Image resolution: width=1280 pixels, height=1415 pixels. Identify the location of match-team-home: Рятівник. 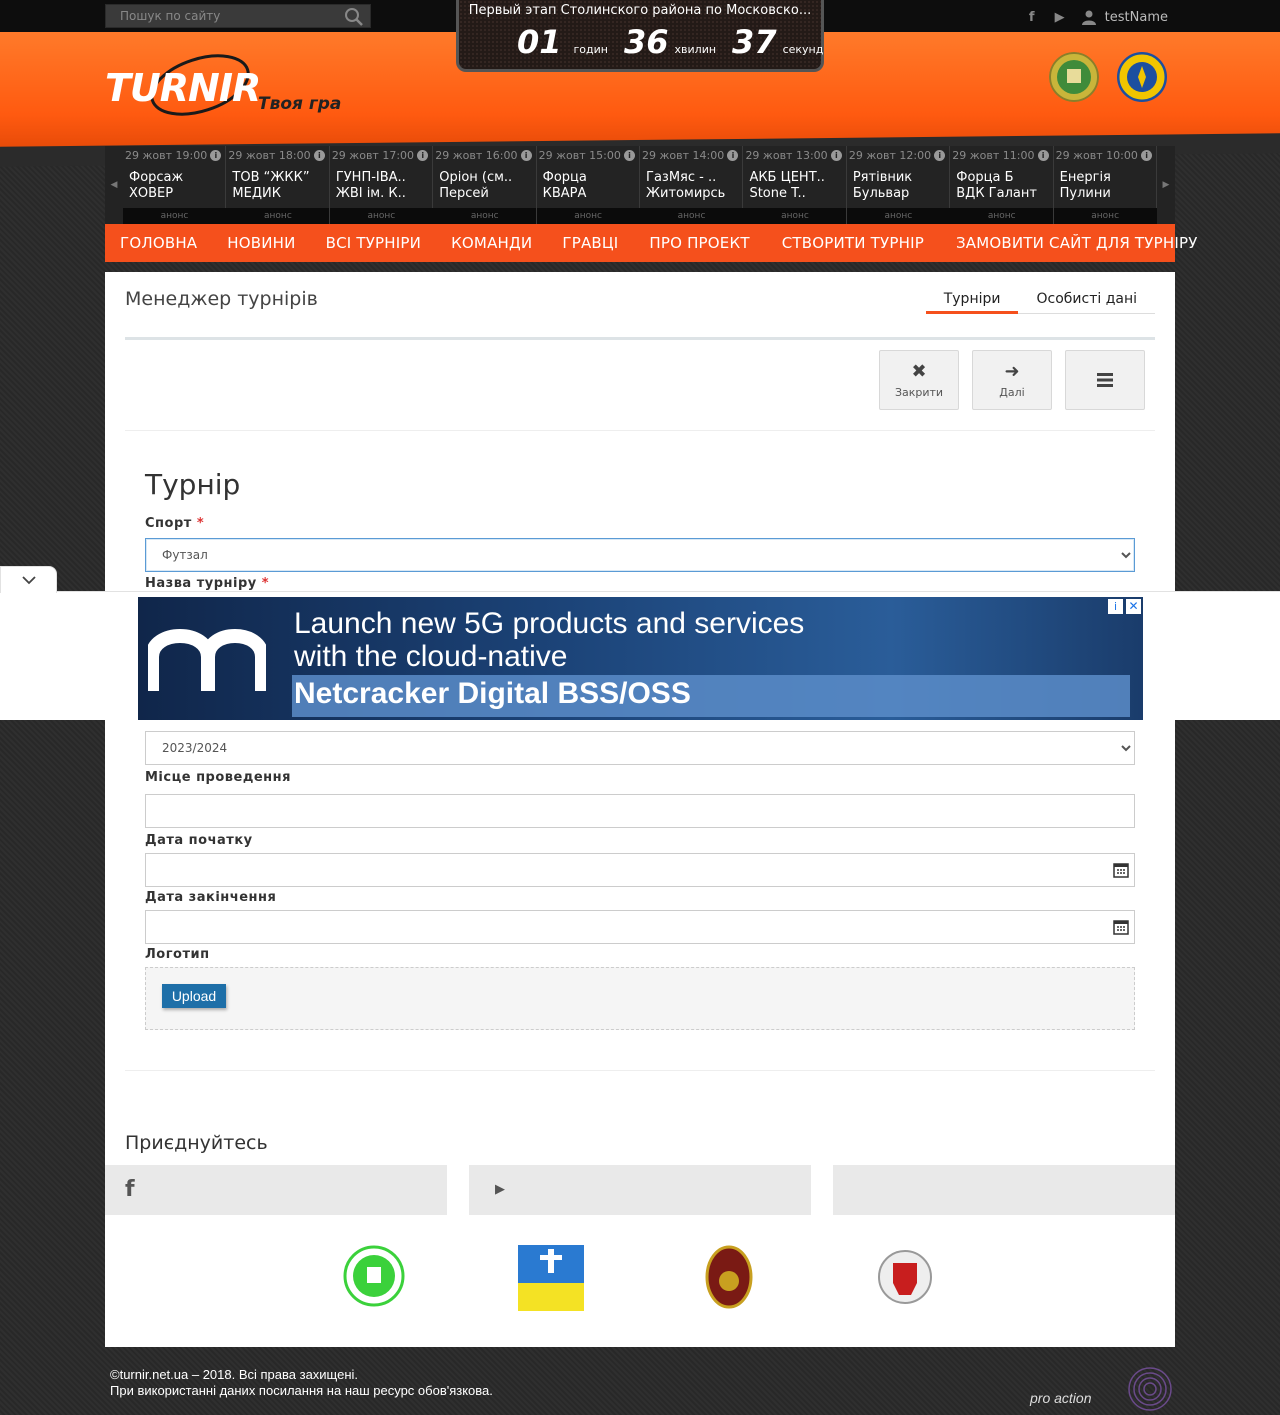
(882, 177).